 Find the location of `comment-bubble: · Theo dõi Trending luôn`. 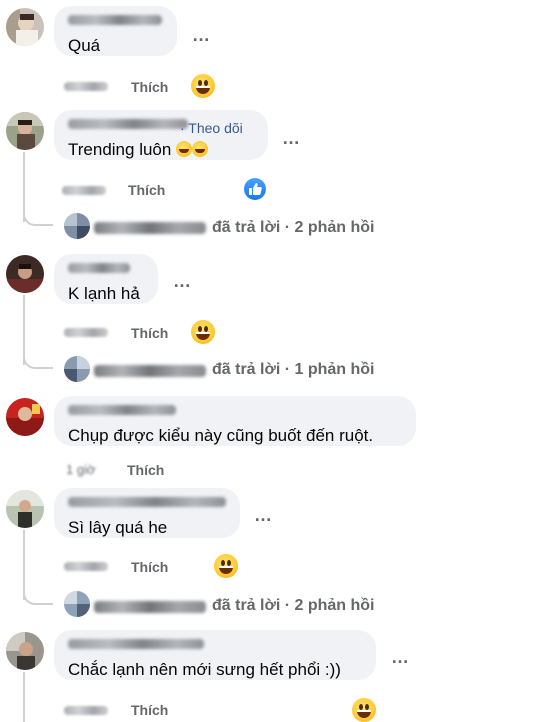

comment-bubble: · Theo dõi Trending luôn is located at coordinates (161, 135).